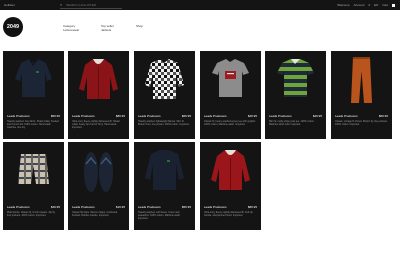 This screenshot has width=400, height=269. Describe the element at coordinates (230, 171) in the screenshot. I see `product-image-red-zip-hoodie` at that location.